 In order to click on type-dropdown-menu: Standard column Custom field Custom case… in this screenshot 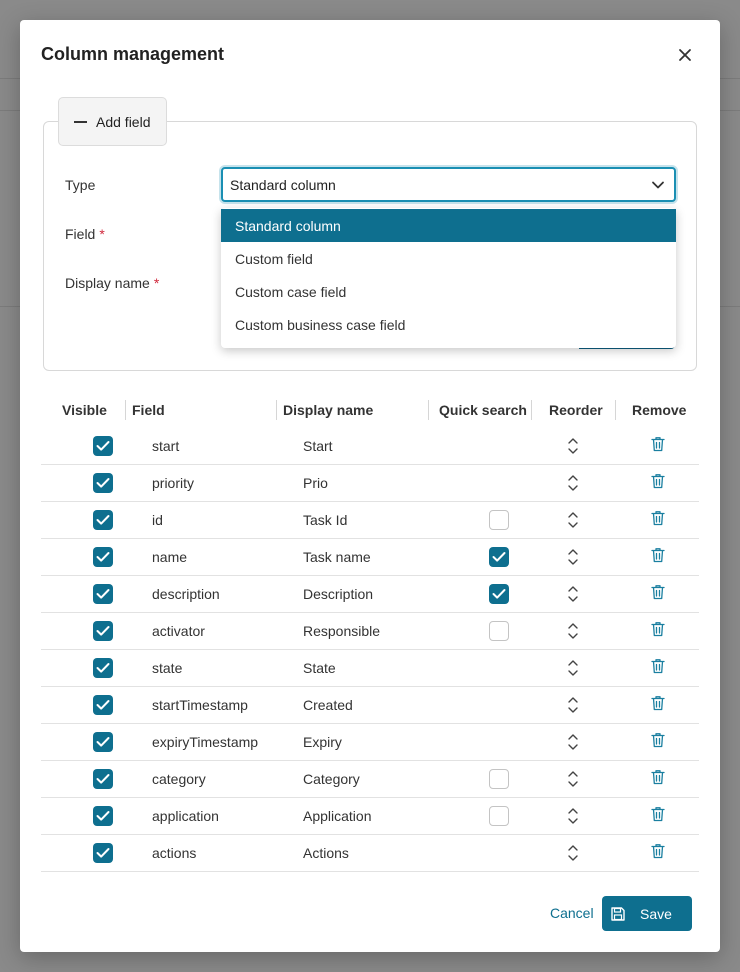, I will do `click(448, 278)`.